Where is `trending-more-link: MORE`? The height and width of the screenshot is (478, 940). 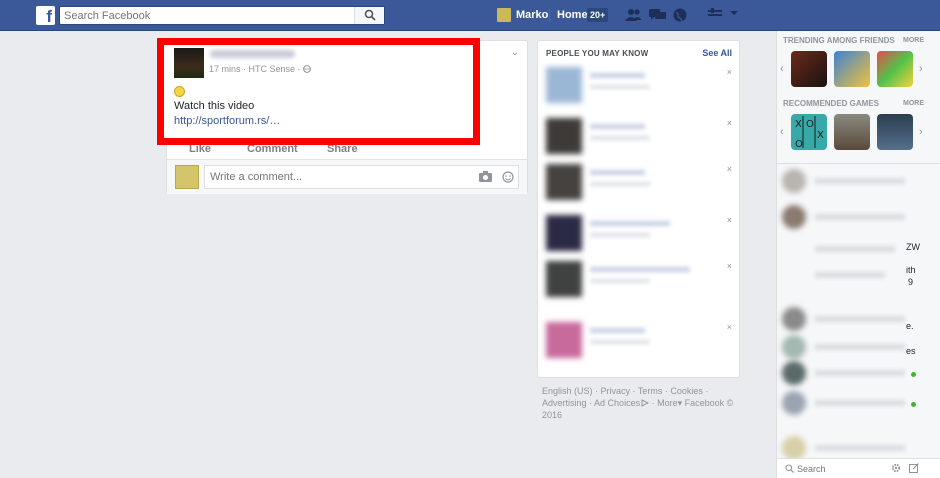
trending-more-link: MORE is located at coordinates (913, 40).